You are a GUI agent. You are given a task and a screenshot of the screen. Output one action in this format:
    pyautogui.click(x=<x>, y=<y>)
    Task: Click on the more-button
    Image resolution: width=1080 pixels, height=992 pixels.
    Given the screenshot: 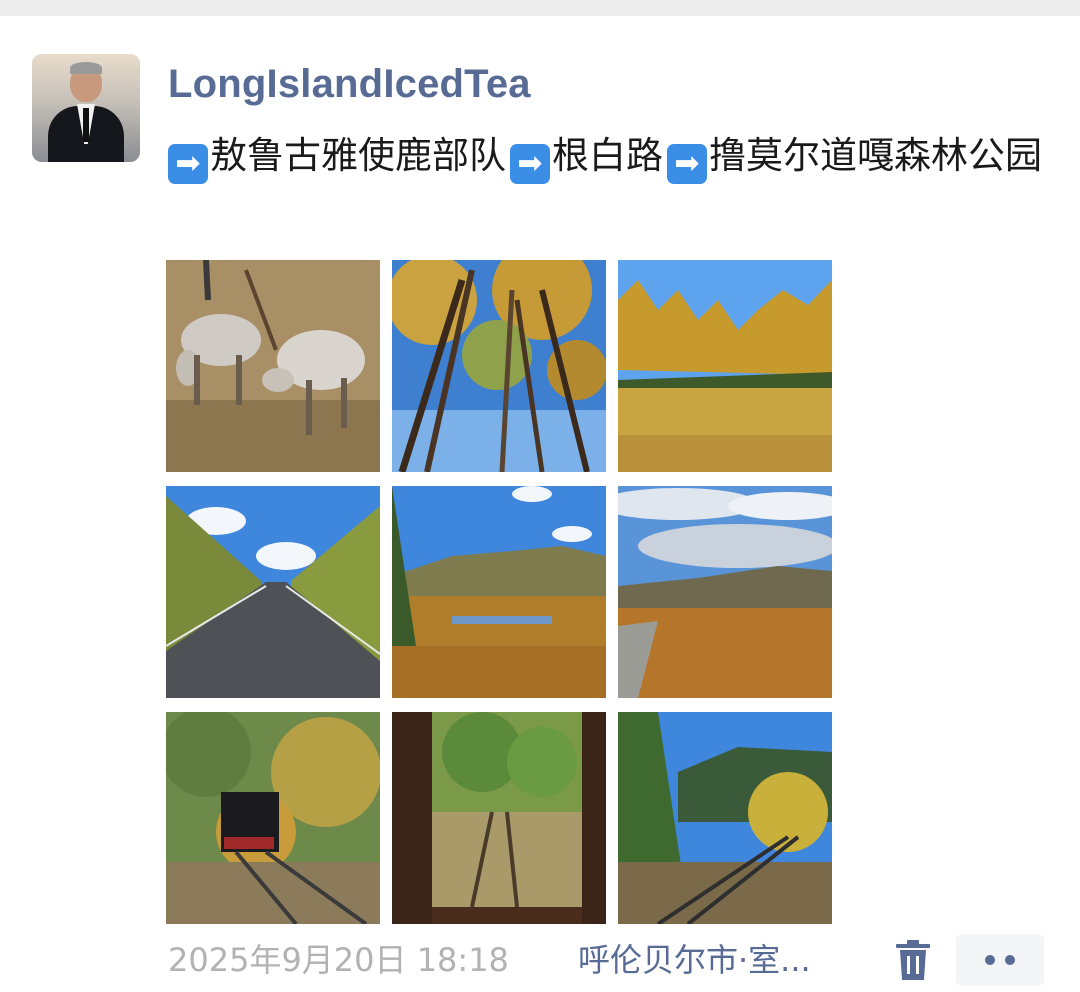 What is the action you would take?
    pyautogui.click(x=1000, y=960)
    